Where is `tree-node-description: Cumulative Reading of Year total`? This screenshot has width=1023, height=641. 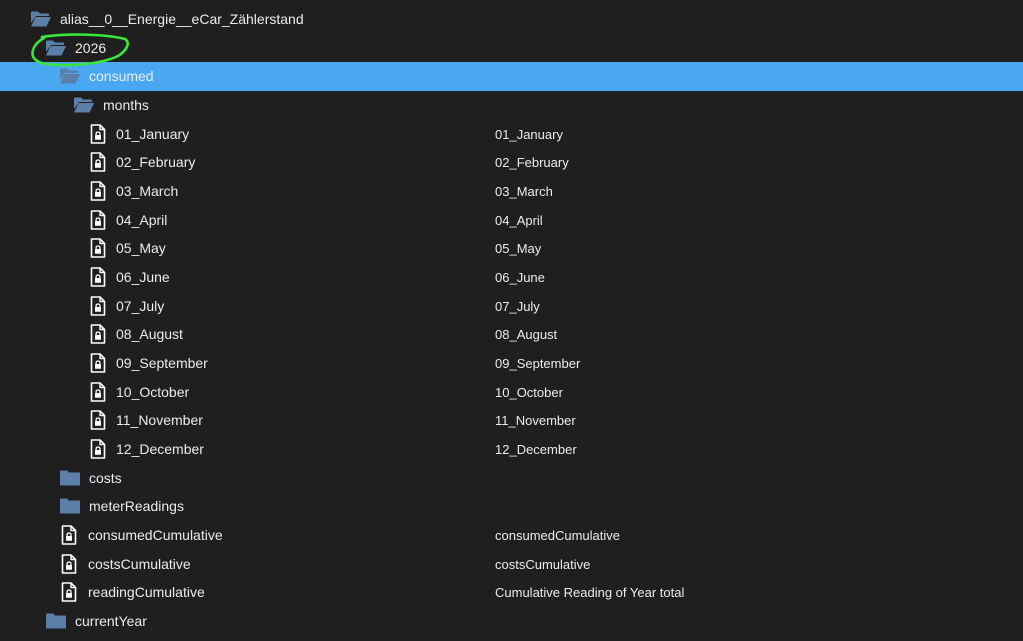 tree-node-description: Cumulative Reading of Year total is located at coordinates (590, 592).